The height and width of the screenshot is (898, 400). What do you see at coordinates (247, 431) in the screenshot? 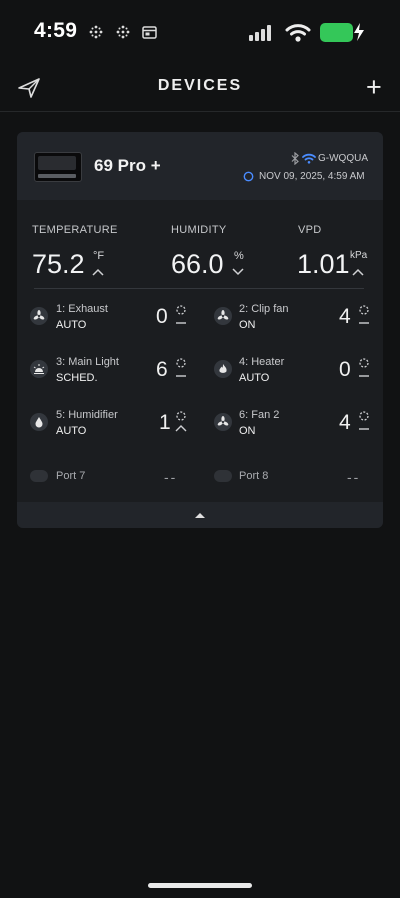
I see `port-6-mode: ON` at bounding box center [247, 431].